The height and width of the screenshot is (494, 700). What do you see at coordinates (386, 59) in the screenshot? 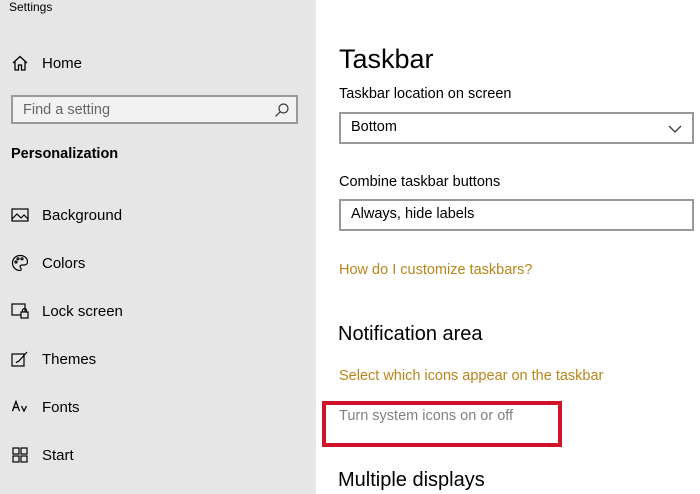
I see `page-title: Taskbar` at bounding box center [386, 59].